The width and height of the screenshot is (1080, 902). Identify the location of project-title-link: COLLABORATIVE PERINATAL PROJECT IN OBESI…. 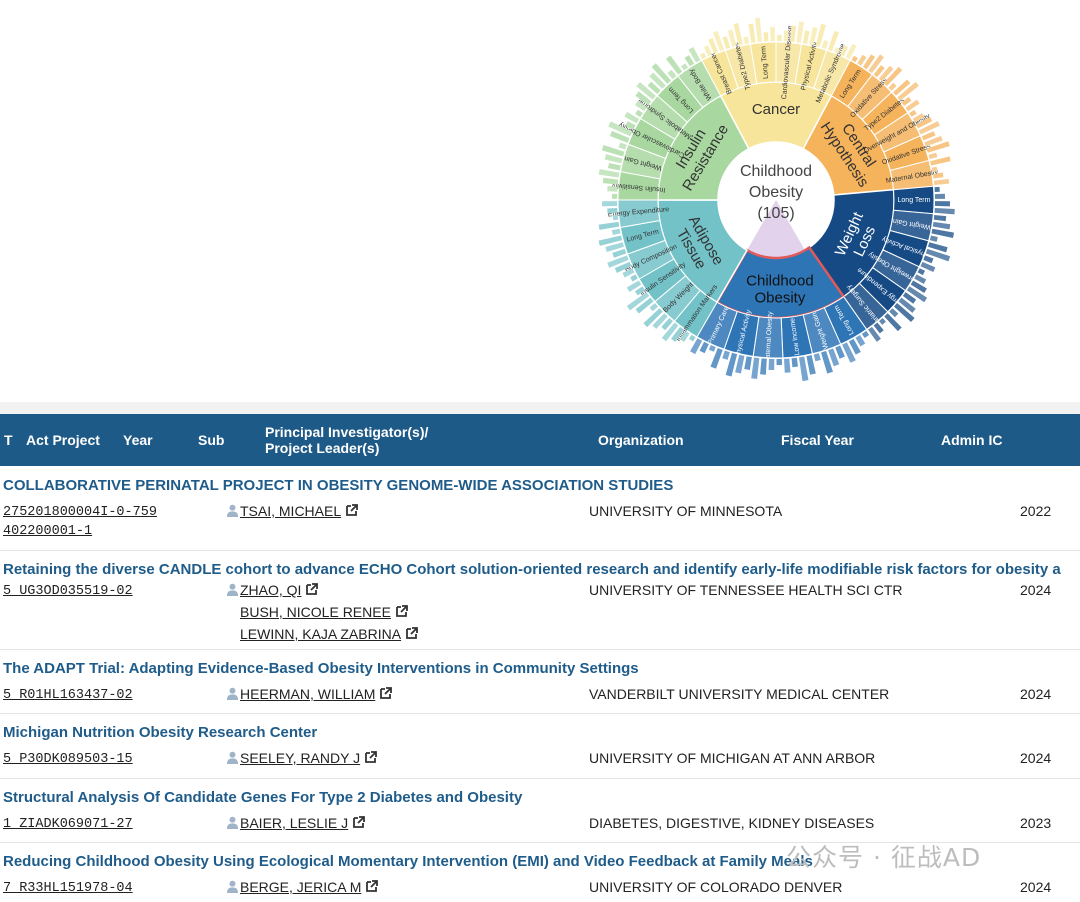
(338, 485).